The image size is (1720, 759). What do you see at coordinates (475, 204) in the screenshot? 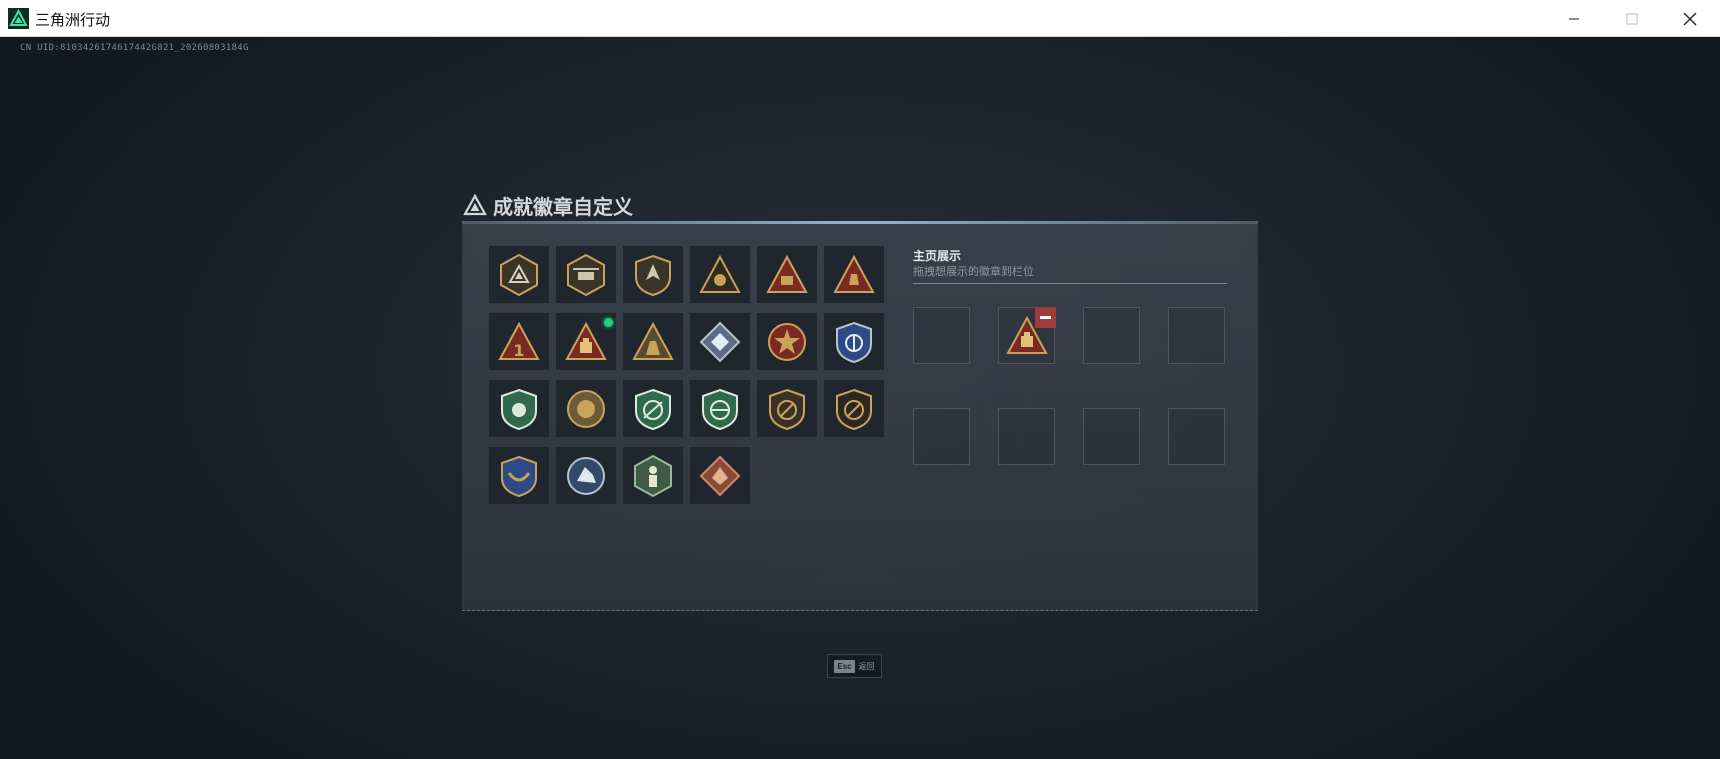
I see `delta-logo-icon` at bounding box center [475, 204].